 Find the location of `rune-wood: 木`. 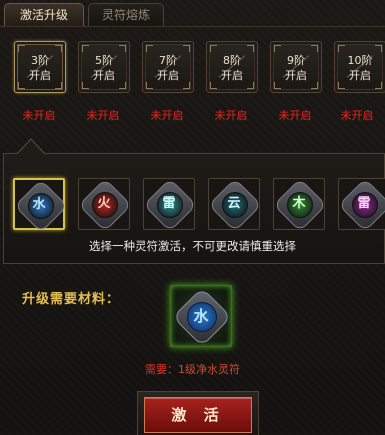

rune-wood: 木 is located at coordinates (300, 205).